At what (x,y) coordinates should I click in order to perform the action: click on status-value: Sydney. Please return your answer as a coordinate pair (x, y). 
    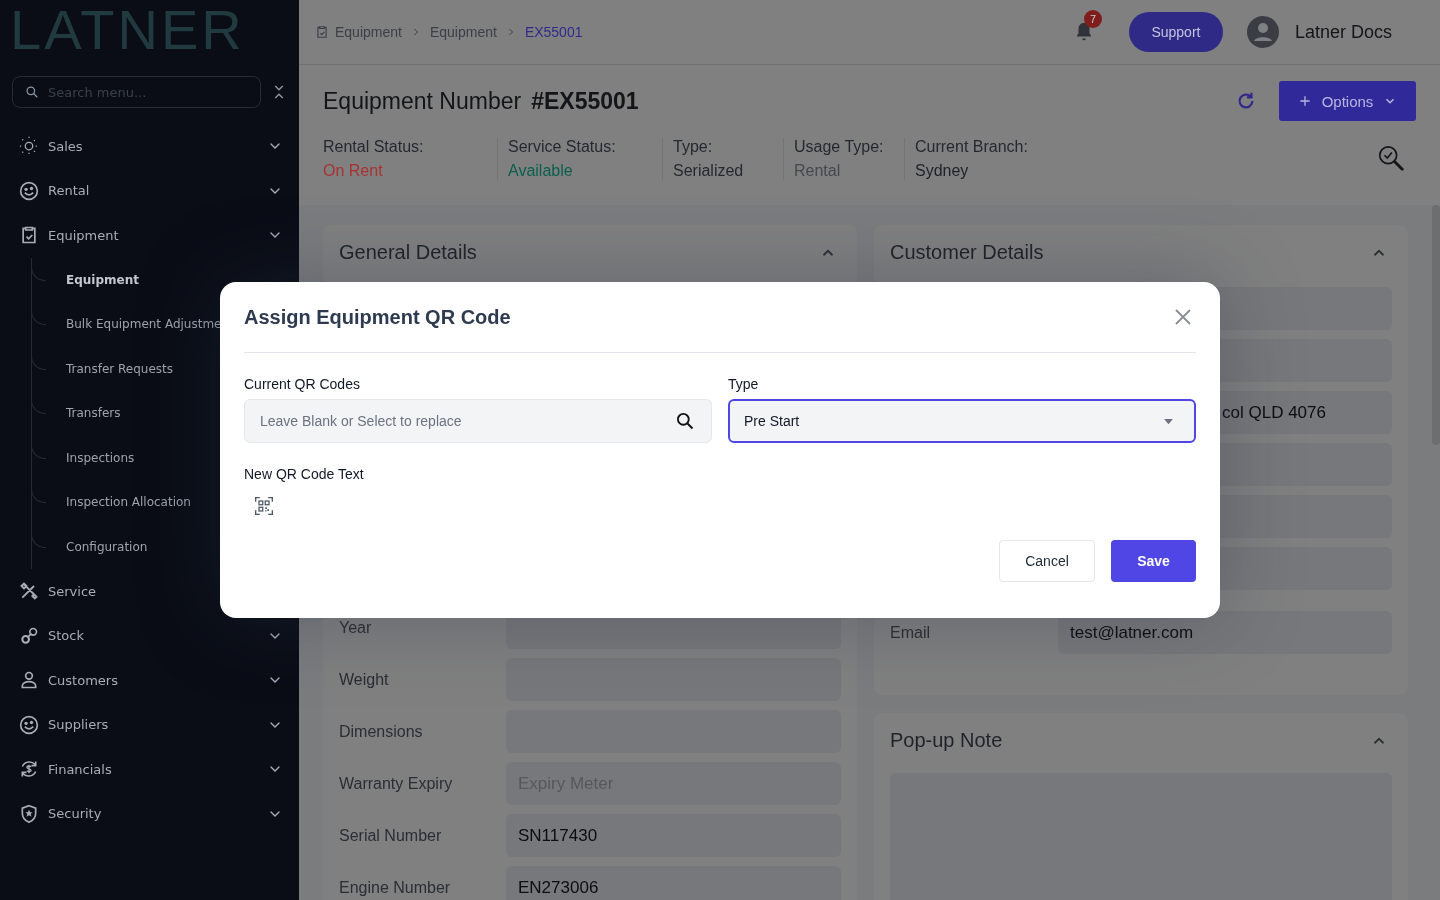
    Looking at the image, I should click on (942, 171).